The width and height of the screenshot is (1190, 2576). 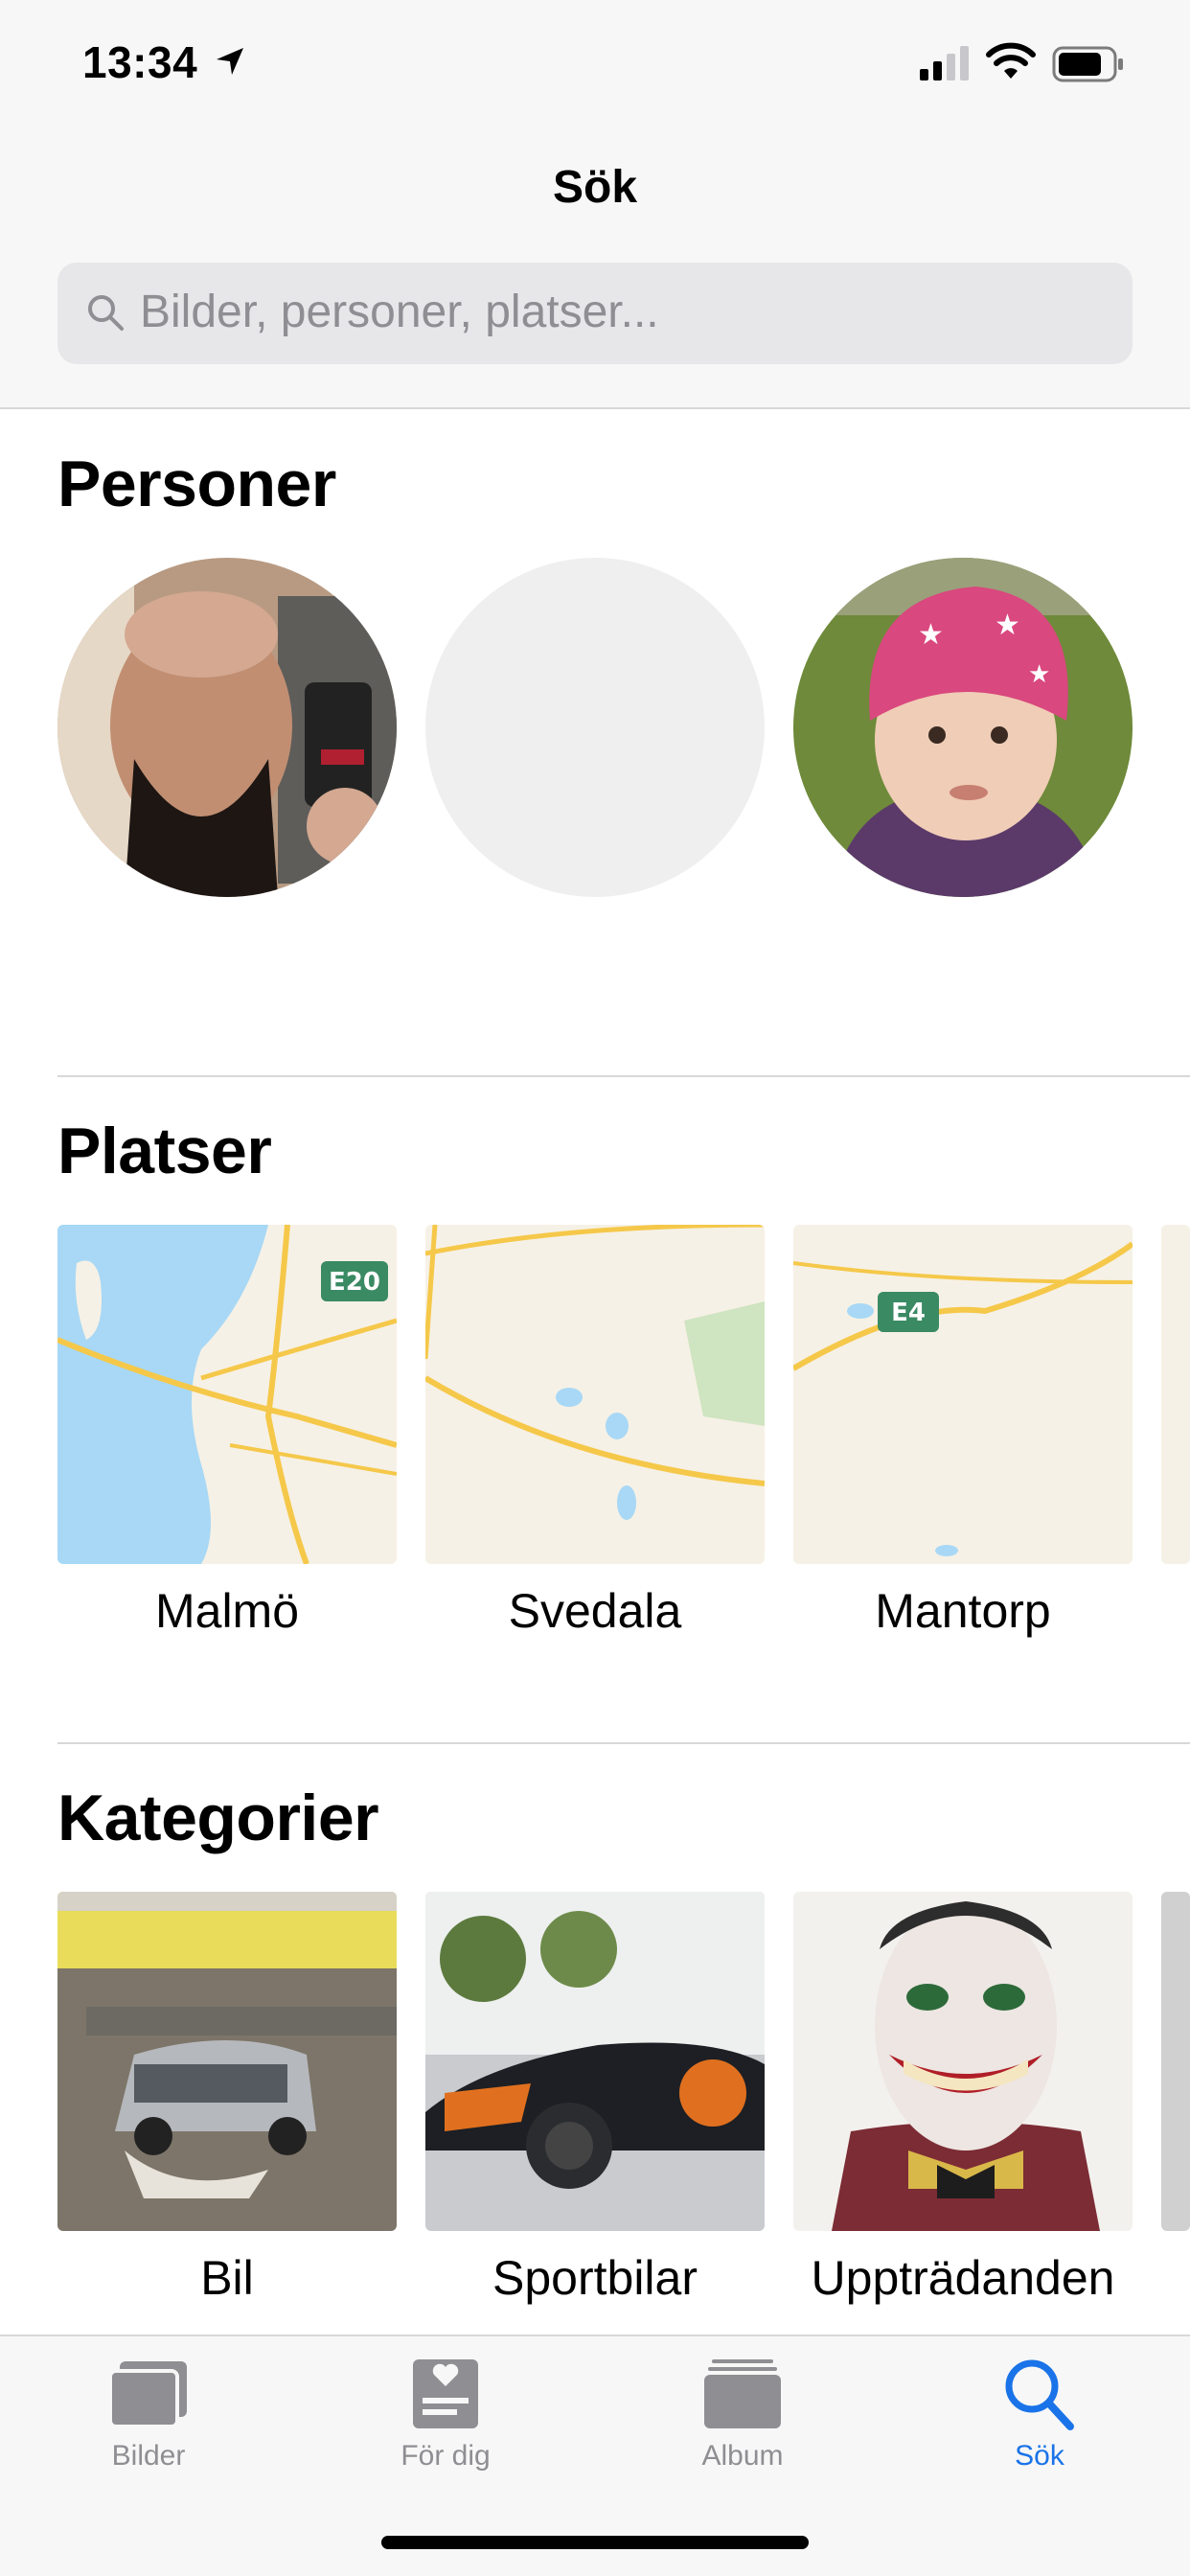 I want to click on sports-car-photo-icon, so click(x=595, y=2061).